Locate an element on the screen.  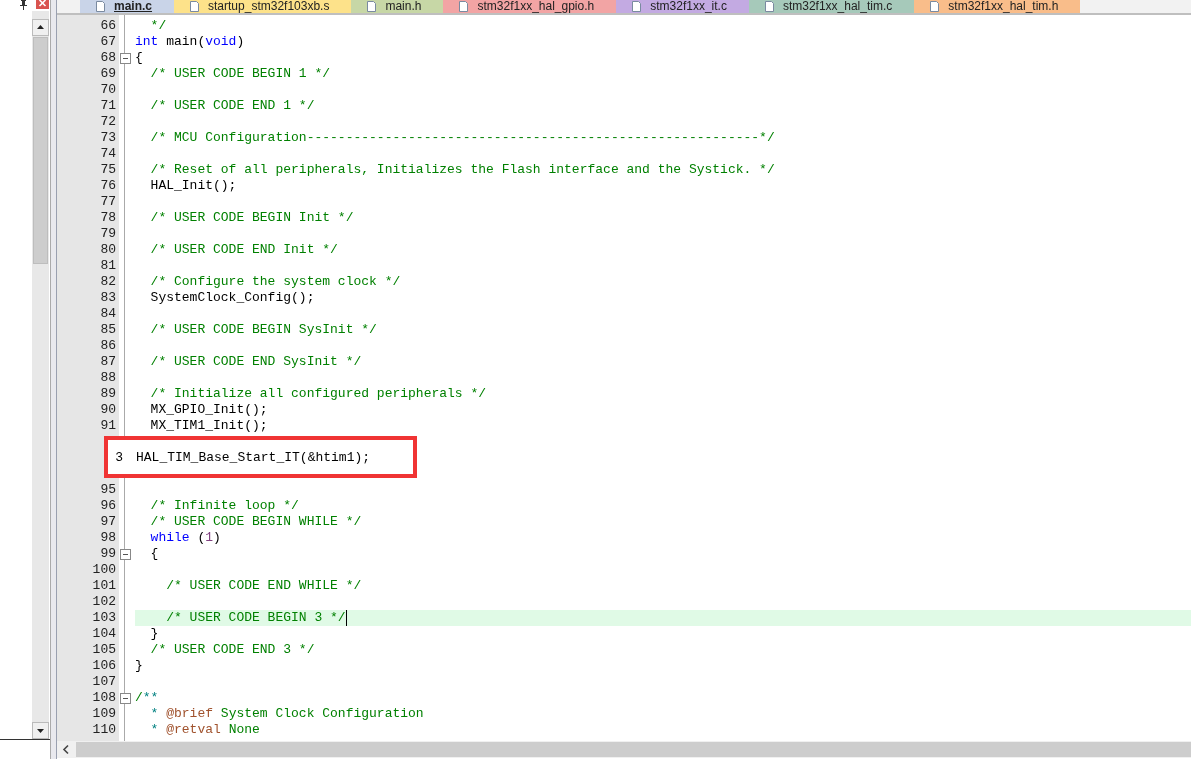
code-line: /* USER CODE END 1 */ is located at coordinates (232, 106).